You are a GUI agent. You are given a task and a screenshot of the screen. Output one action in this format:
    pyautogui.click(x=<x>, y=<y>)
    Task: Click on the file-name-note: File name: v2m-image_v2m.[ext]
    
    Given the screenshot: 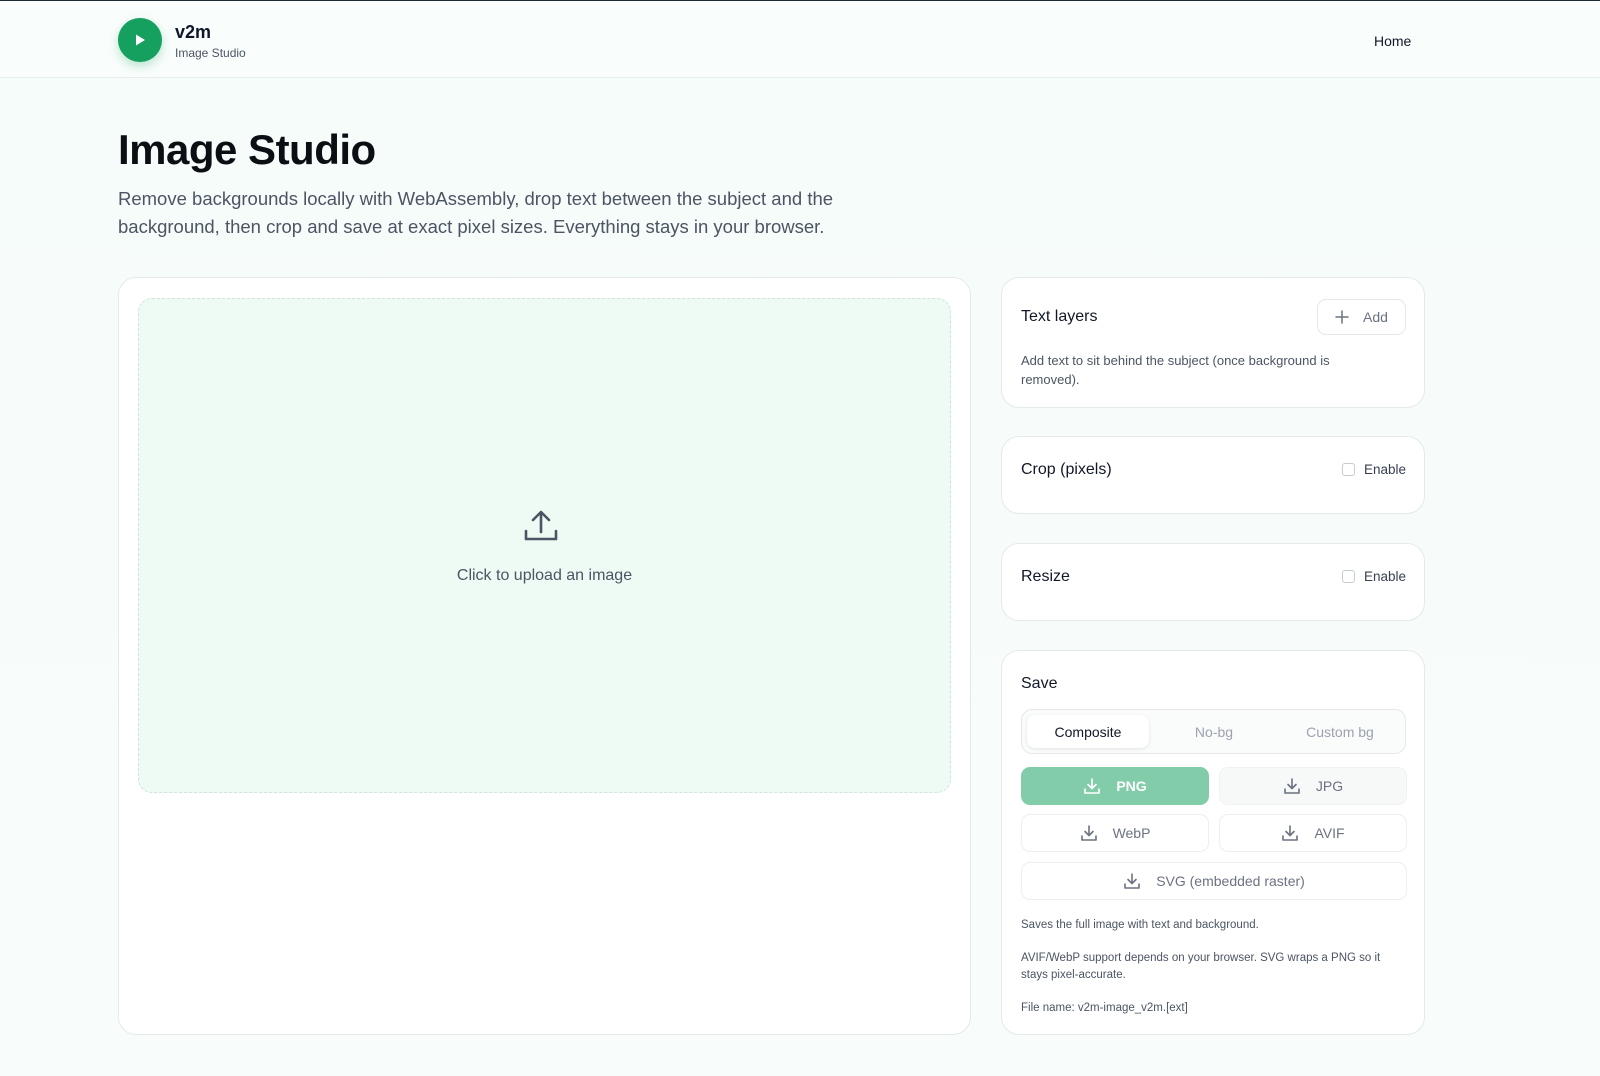 What is the action you would take?
    pyautogui.click(x=1104, y=1008)
    